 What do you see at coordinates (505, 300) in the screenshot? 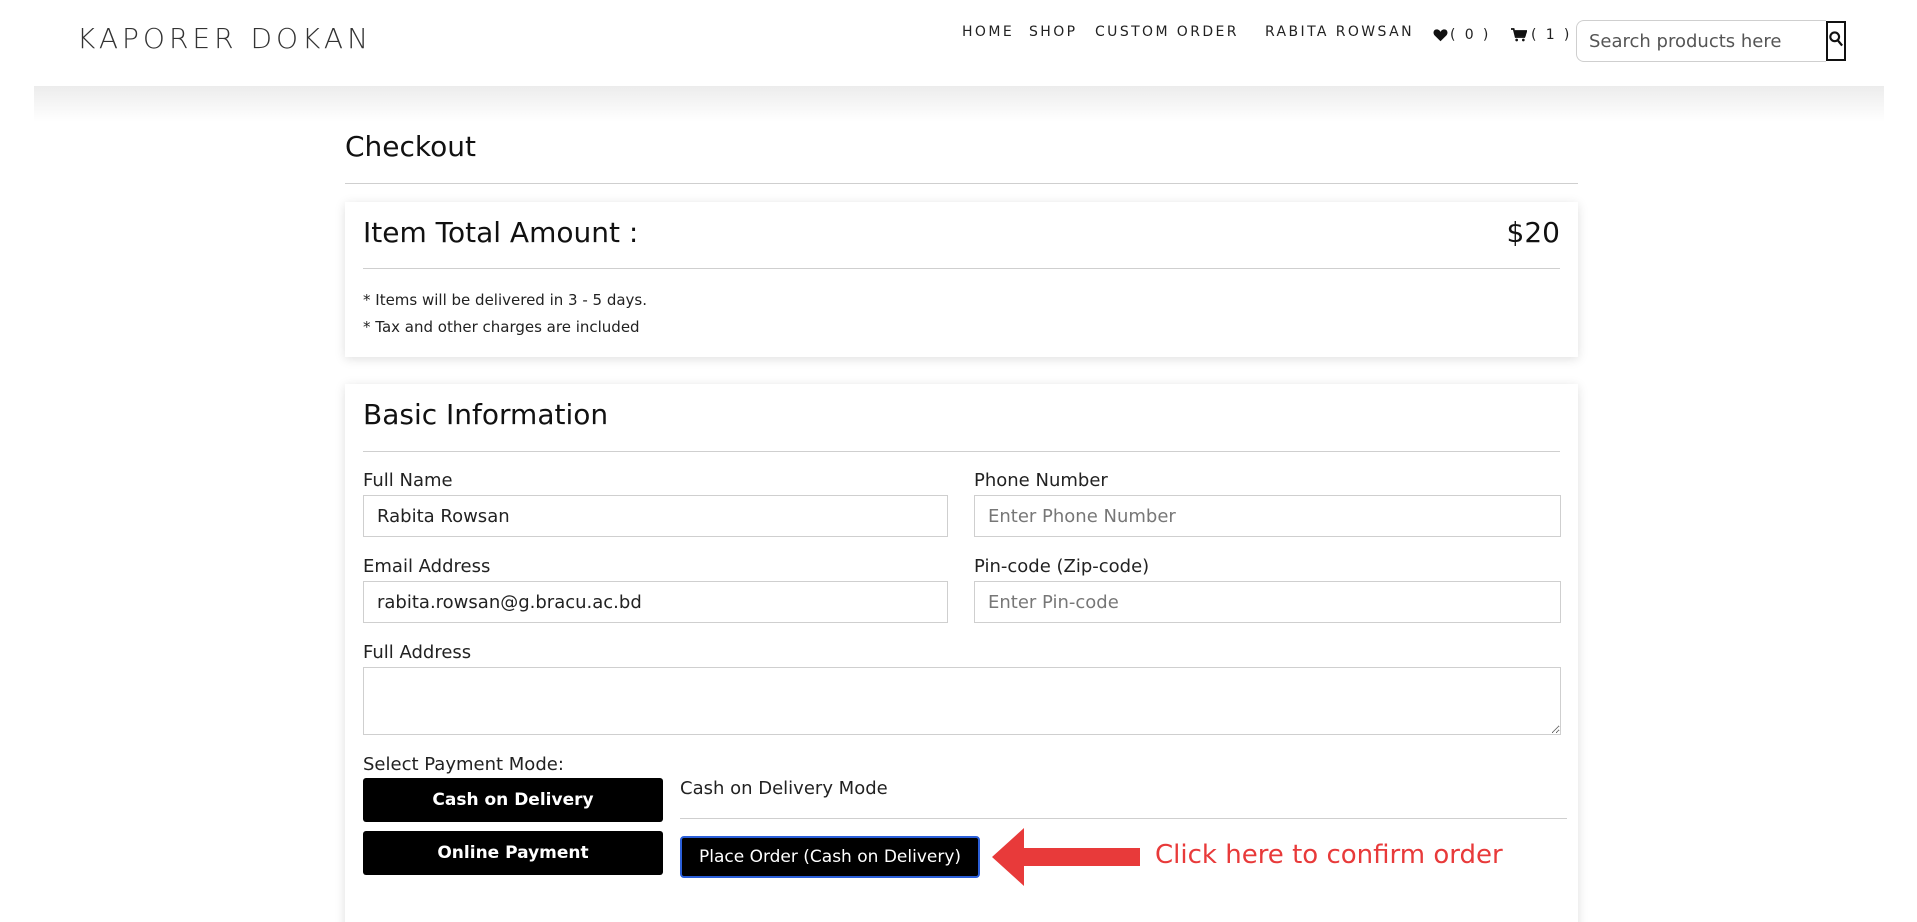
I see `delivery-note: * Items will be delivered in 3 - 5 days.` at bounding box center [505, 300].